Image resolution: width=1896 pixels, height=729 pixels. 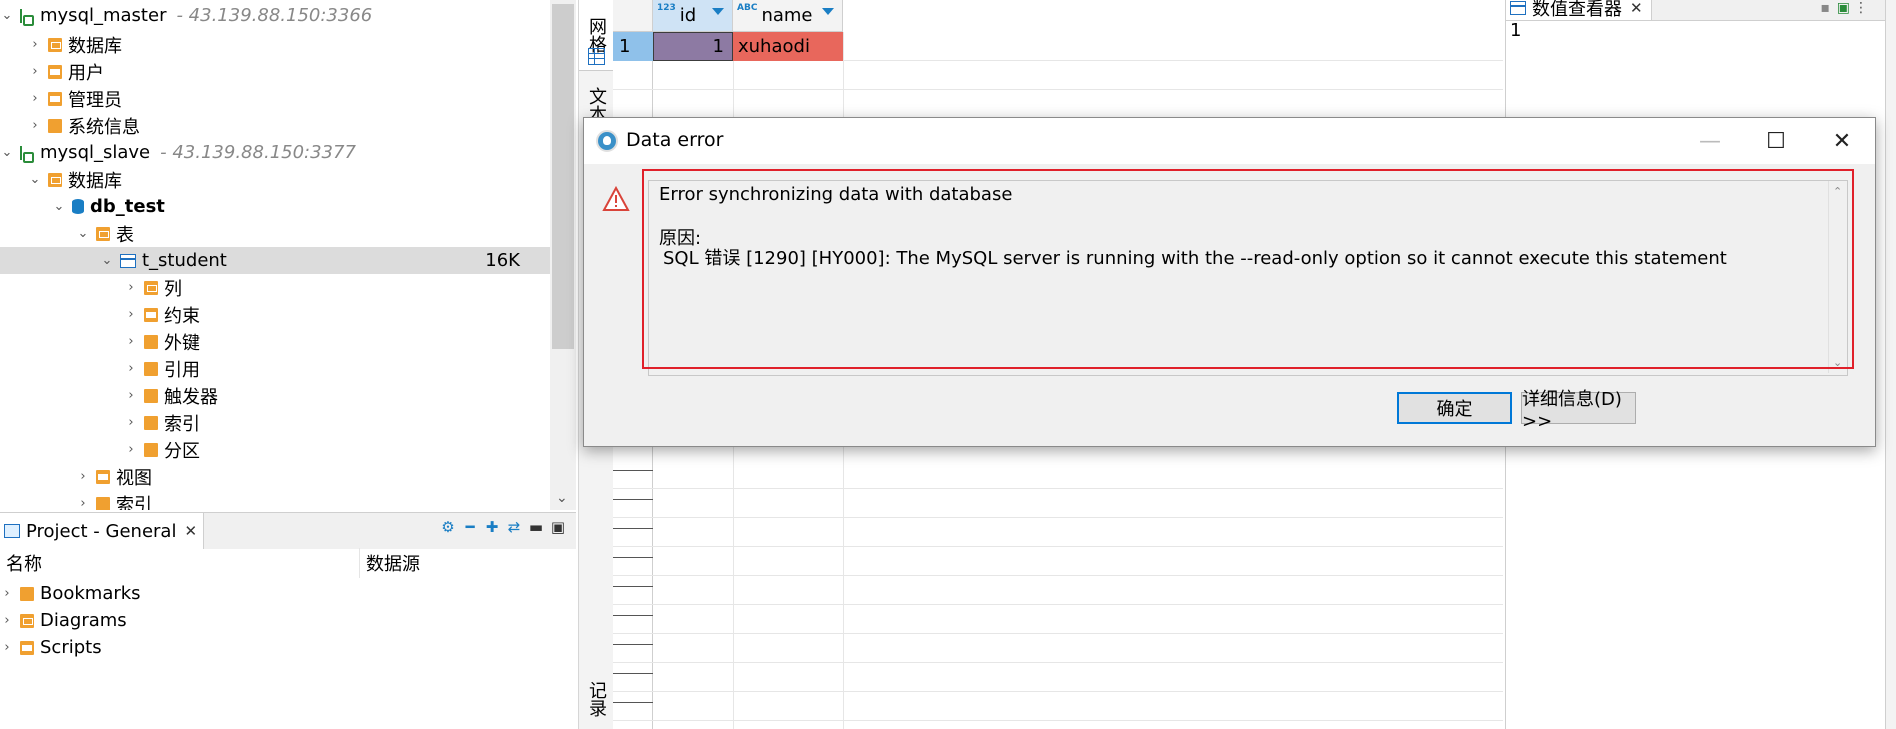 What do you see at coordinates (55, 98) in the screenshot?
I see `admin-folder-icon` at bounding box center [55, 98].